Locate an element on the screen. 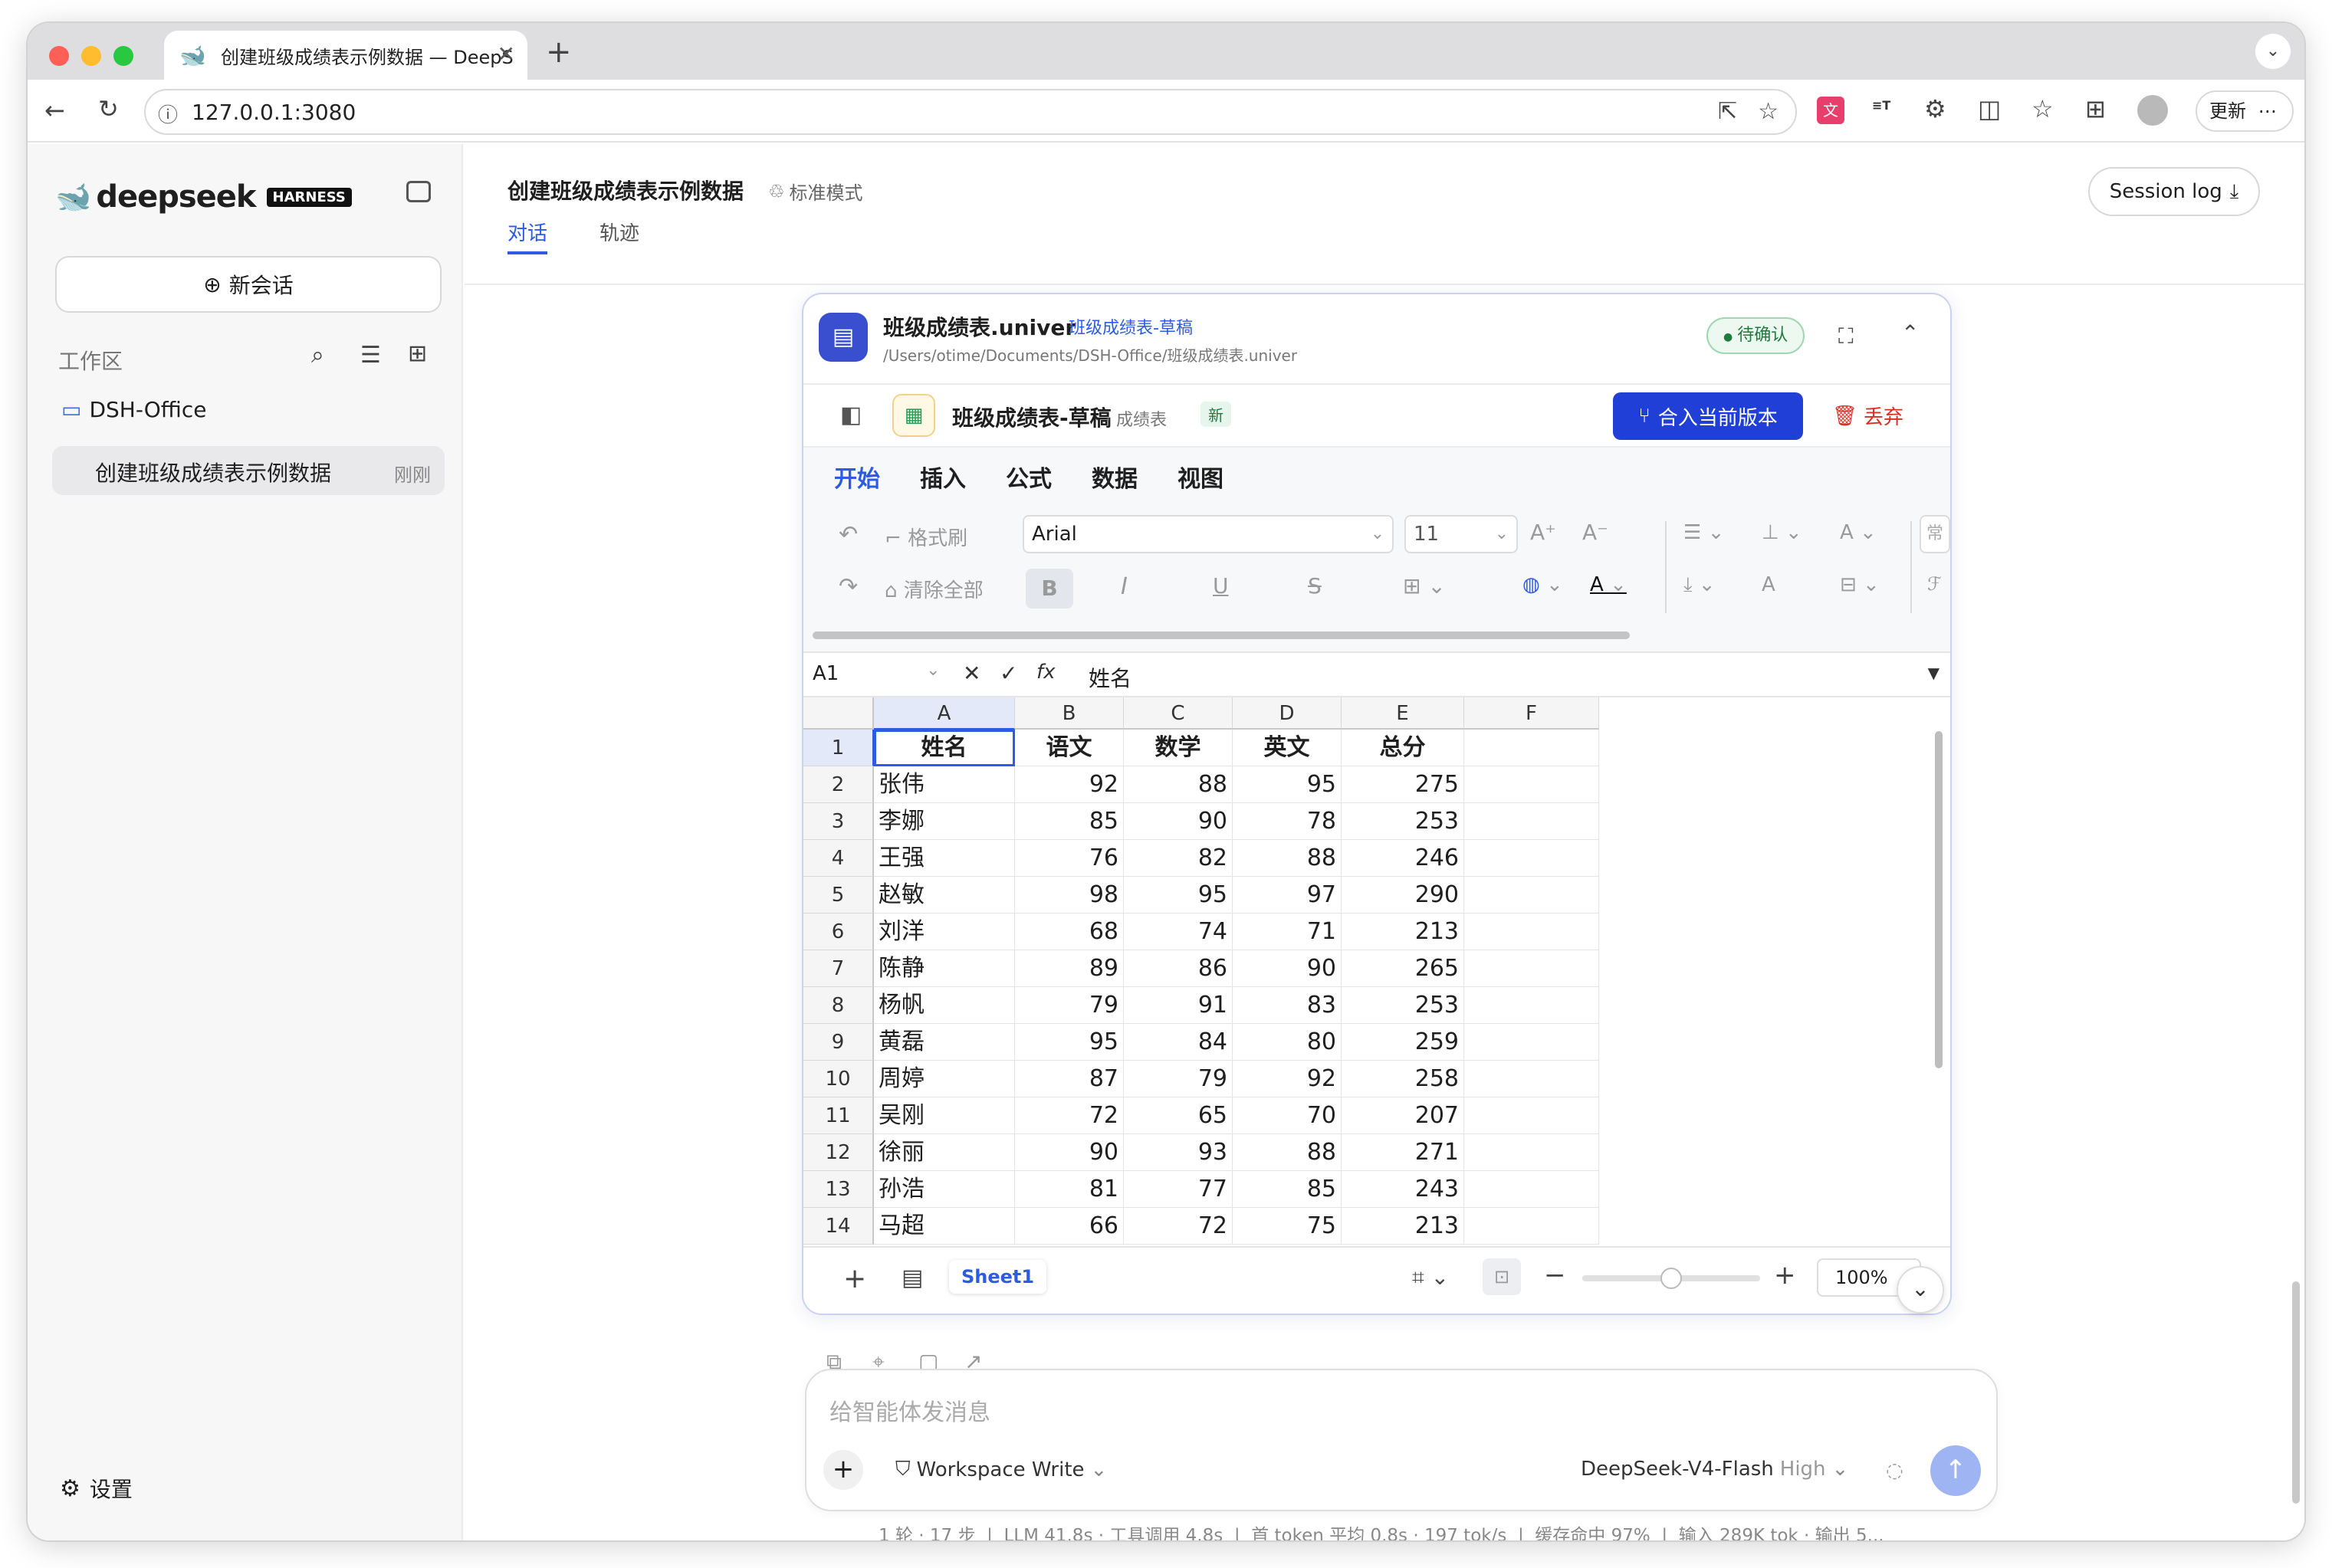  minimize-window-button is located at coordinates (91, 56).